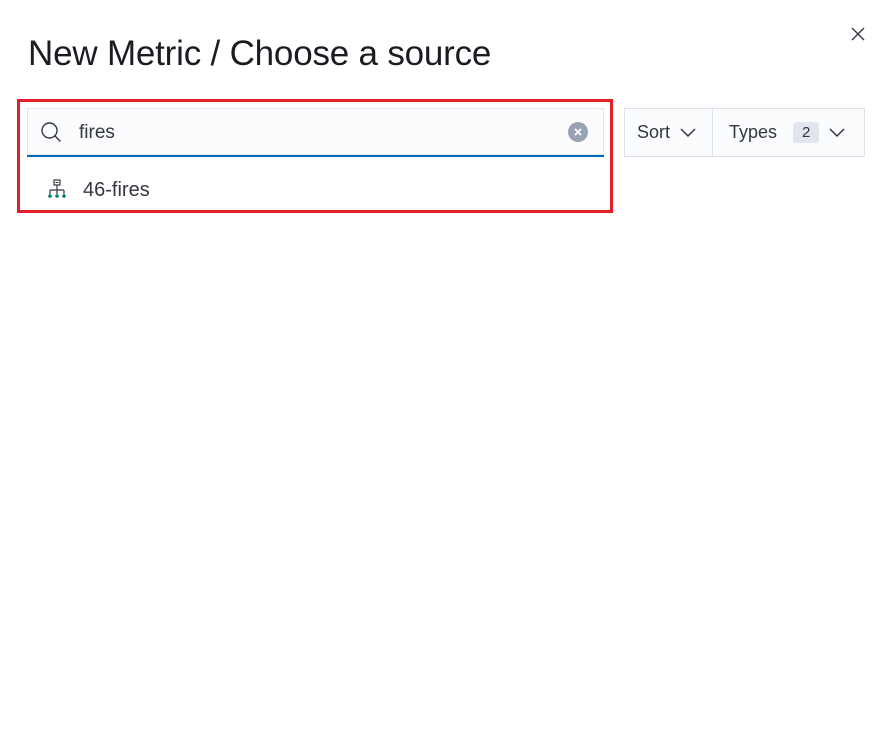  Describe the element at coordinates (51, 132) in the screenshot. I see `search-icon` at that location.